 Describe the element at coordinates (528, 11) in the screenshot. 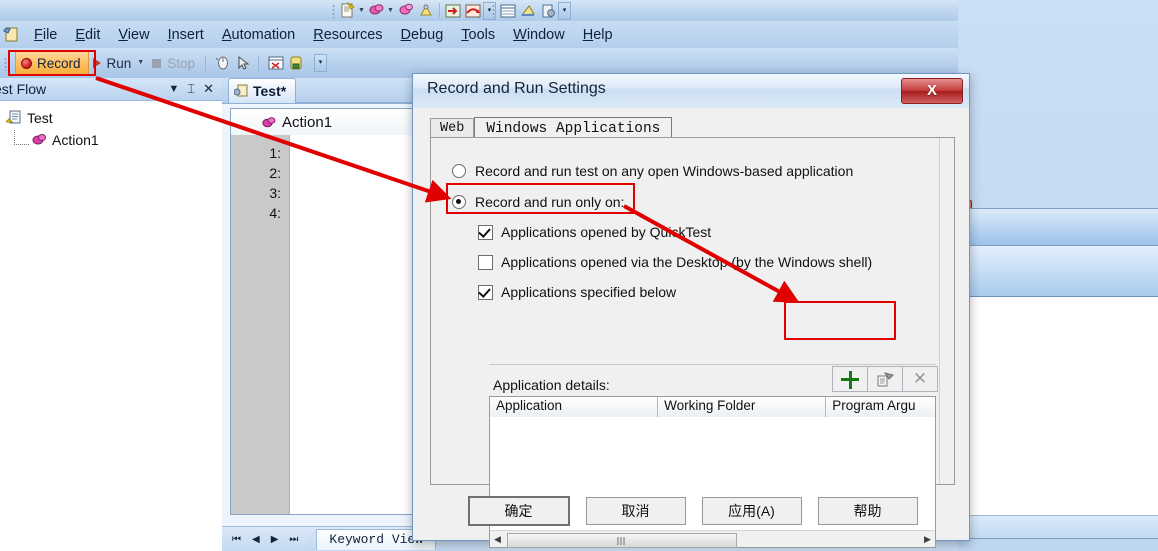

I see `results-icon` at that location.